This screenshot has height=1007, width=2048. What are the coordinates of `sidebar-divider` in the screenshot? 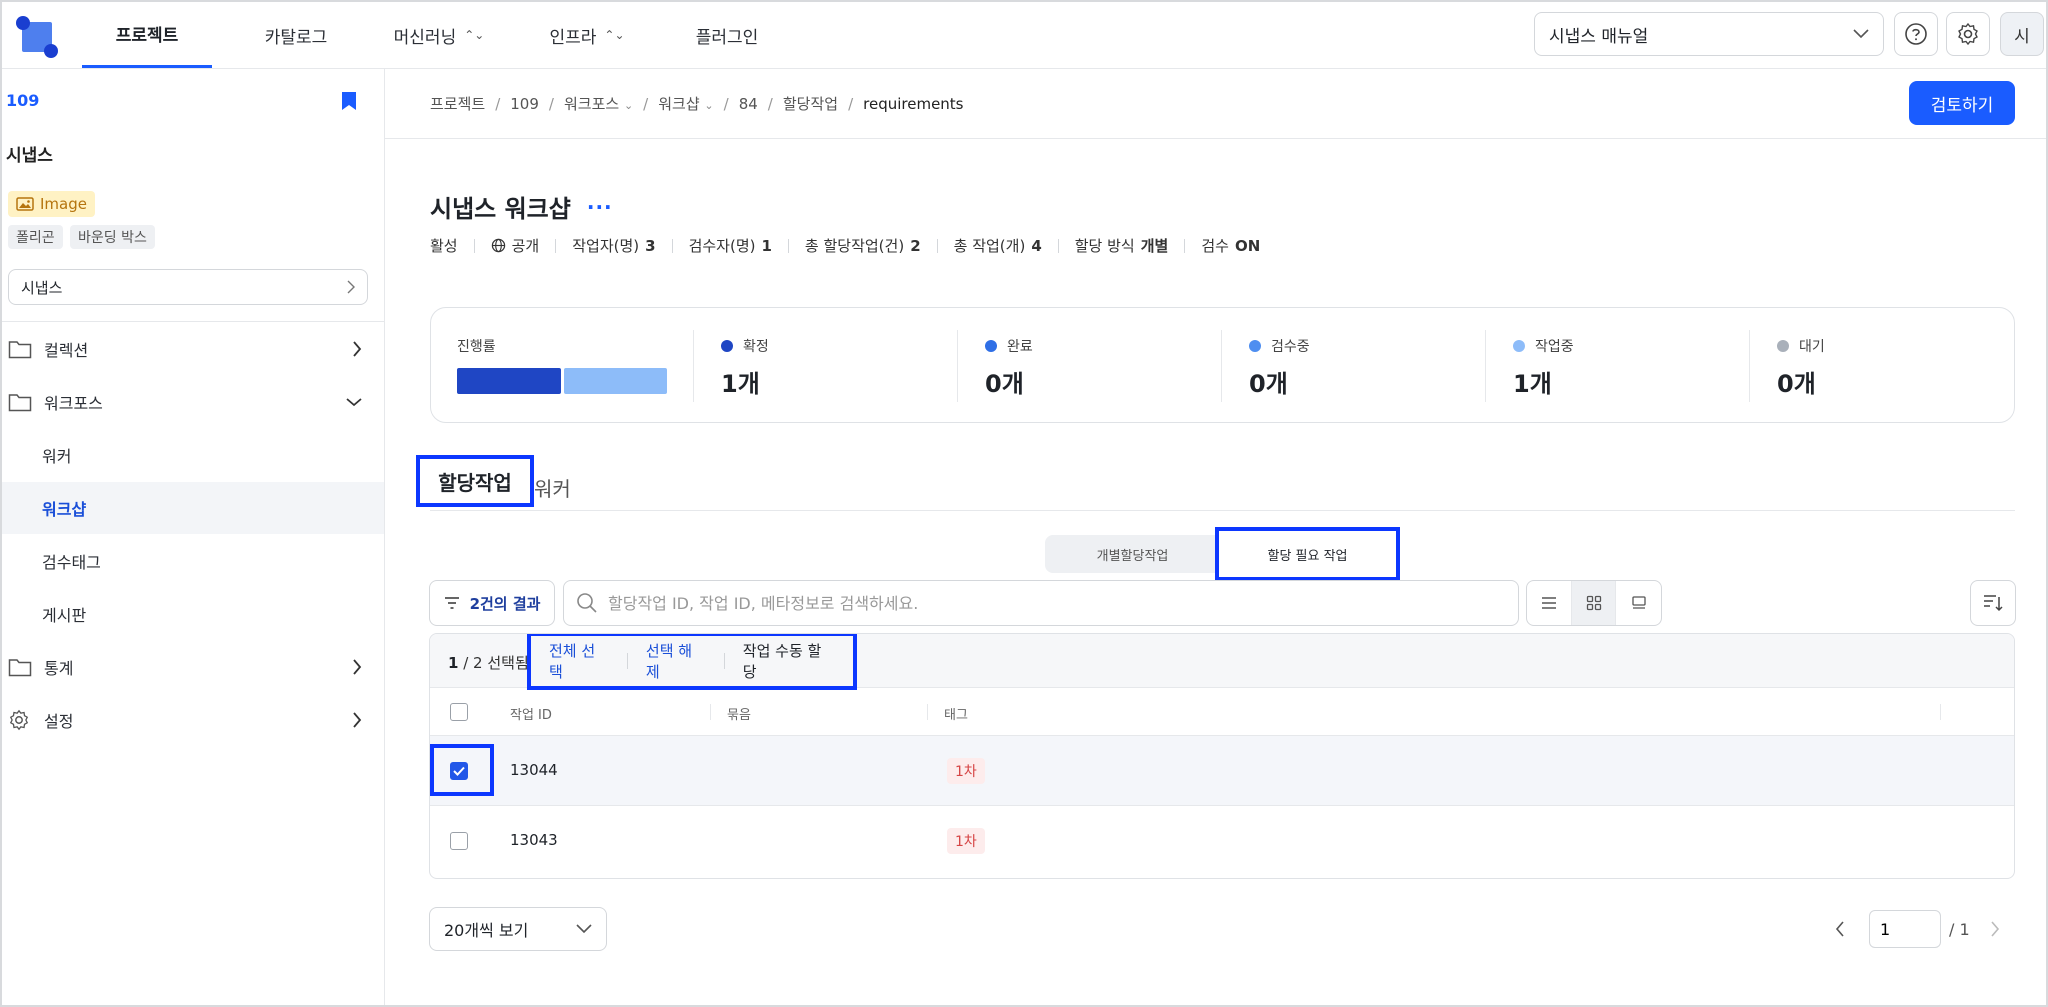 It's located at (193, 321).